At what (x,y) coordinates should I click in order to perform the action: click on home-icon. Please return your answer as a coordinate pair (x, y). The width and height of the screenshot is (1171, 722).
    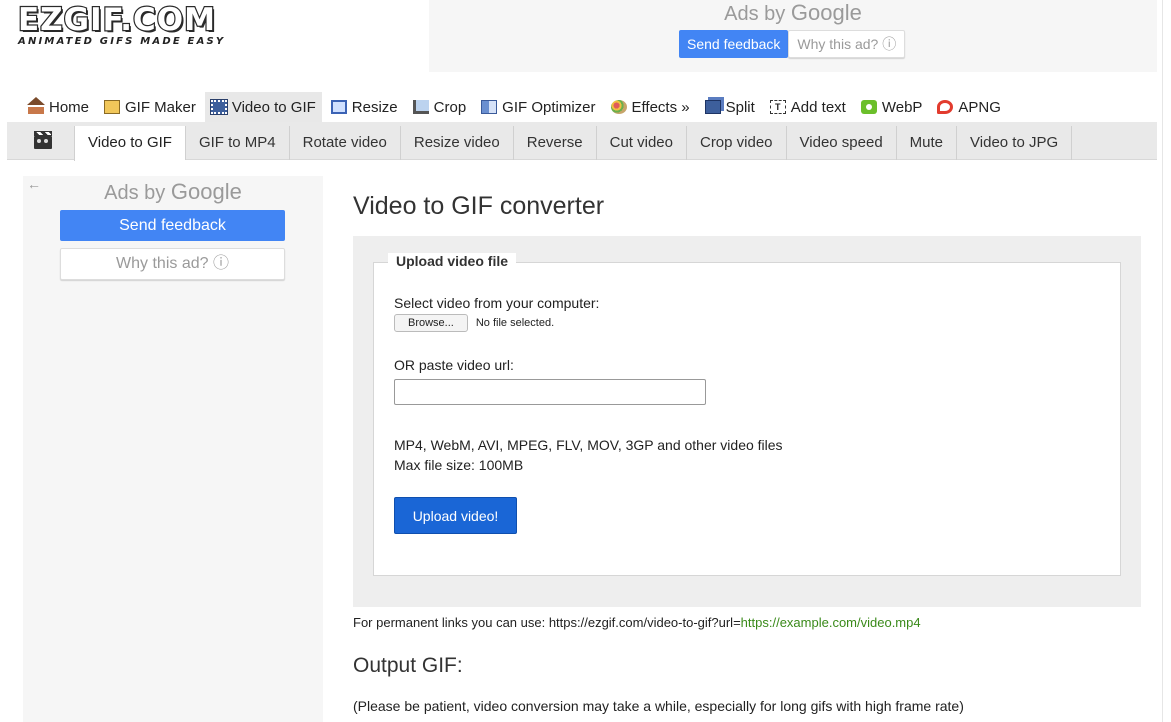
    Looking at the image, I should click on (36, 105).